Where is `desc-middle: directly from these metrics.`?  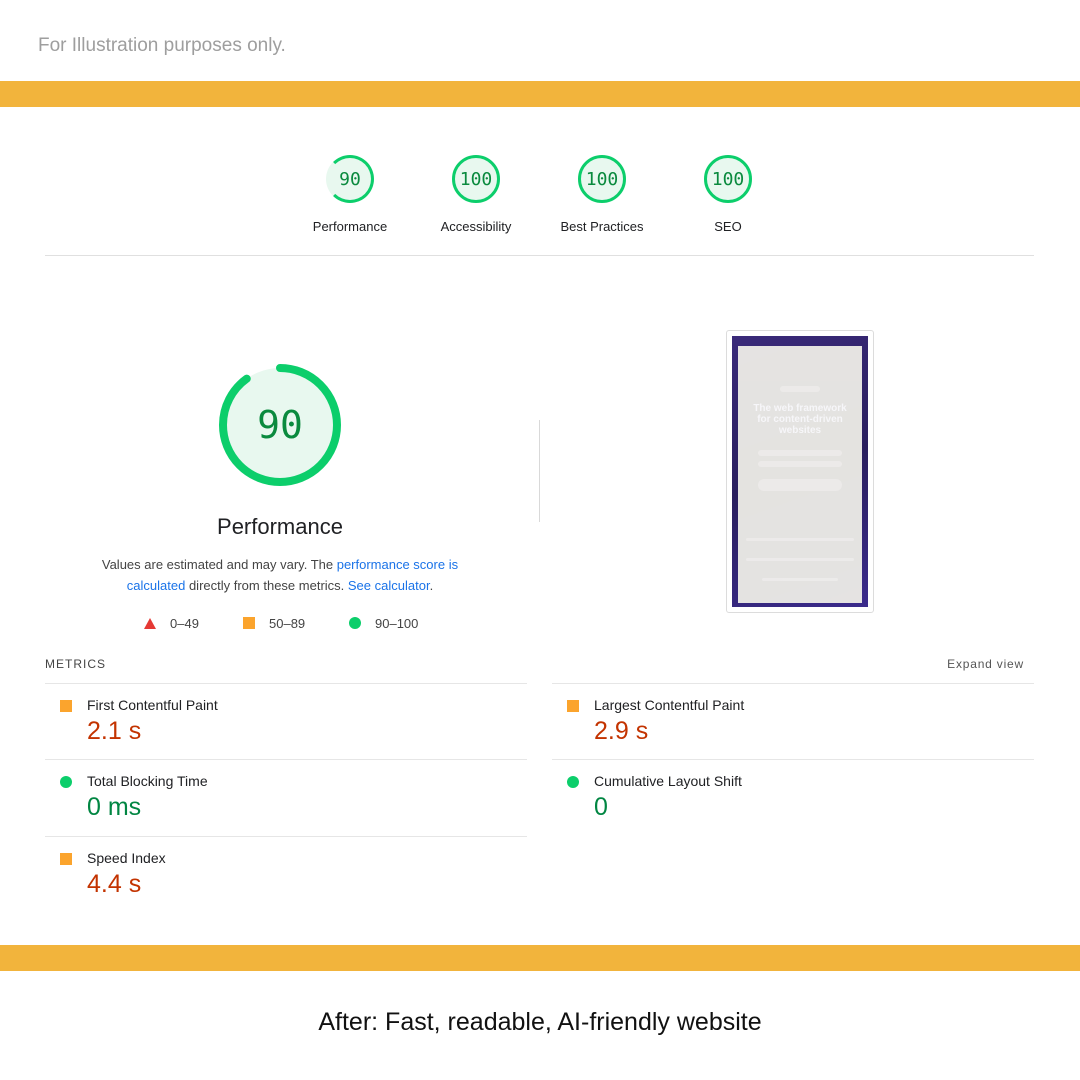 desc-middle: directly from these metrics. is located at coordinates (266, 585).